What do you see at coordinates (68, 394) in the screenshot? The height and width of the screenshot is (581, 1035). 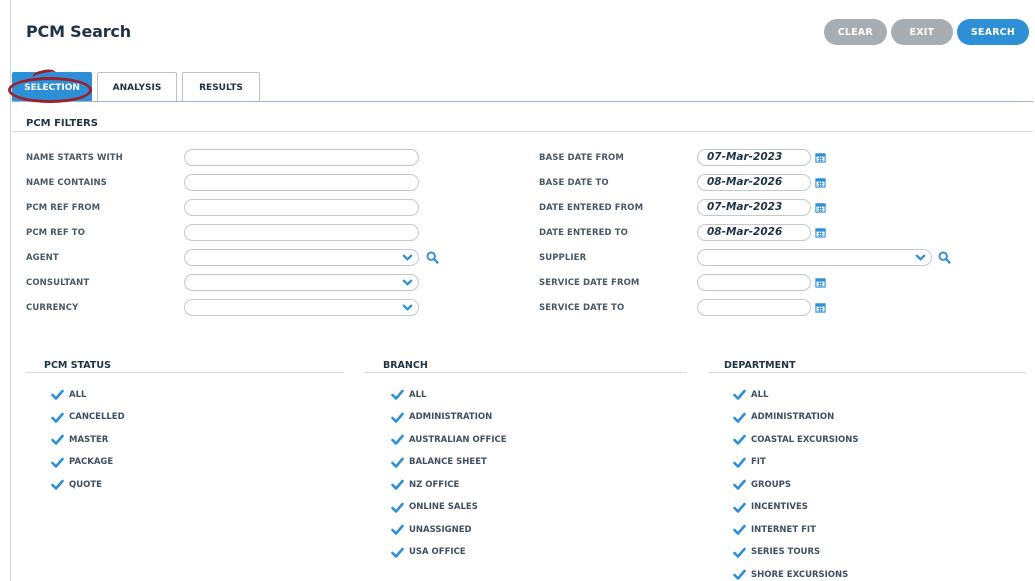 I see `pcm-status-checkbox: ALL` at bounding box center [68, 394].